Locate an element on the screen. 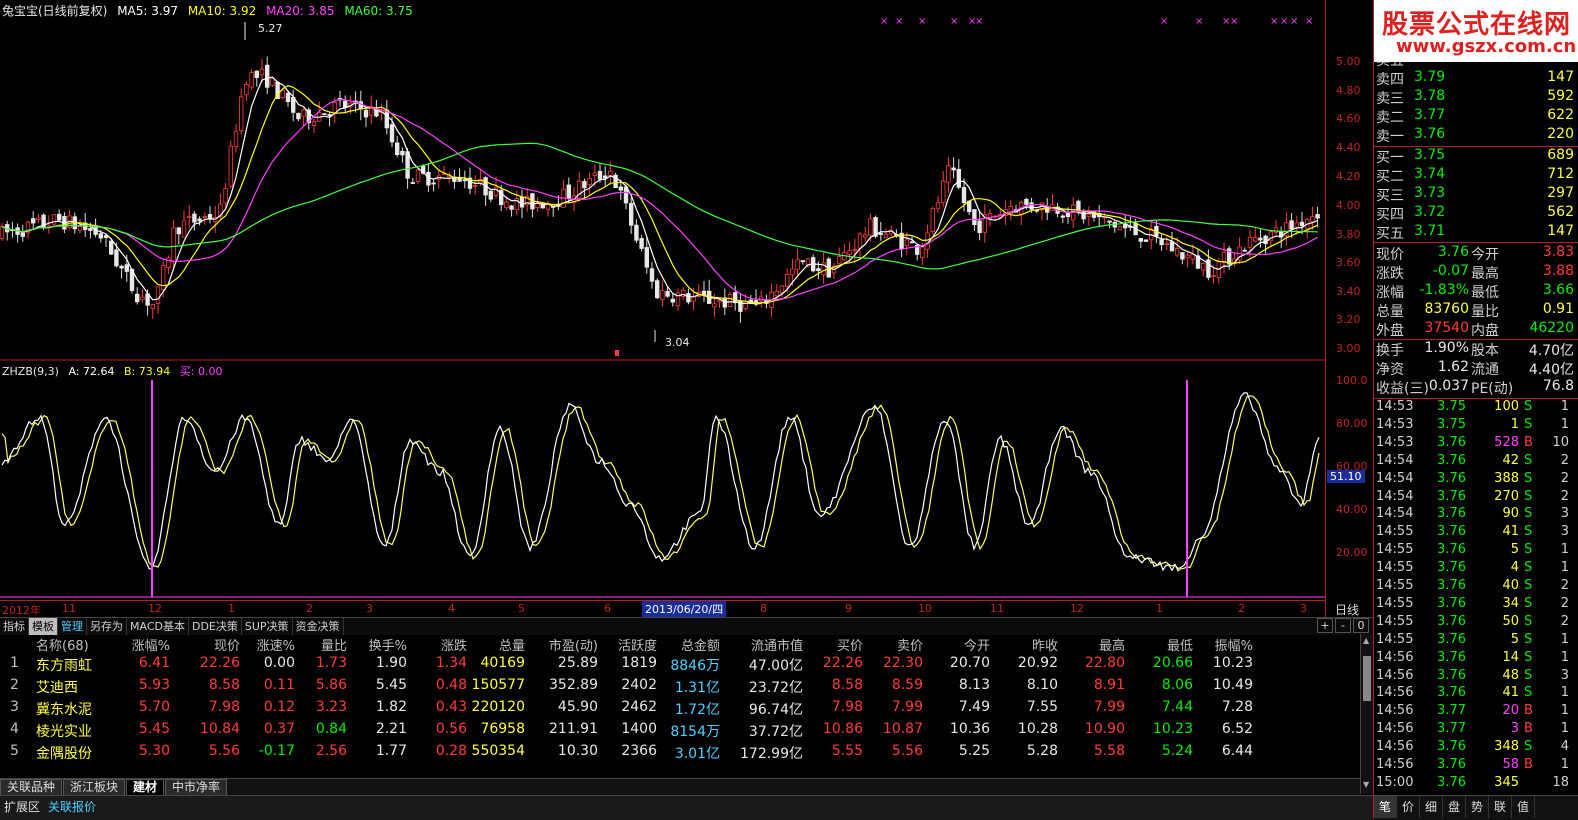  tick-volume: 41 is located at coordinates (1510, 532).